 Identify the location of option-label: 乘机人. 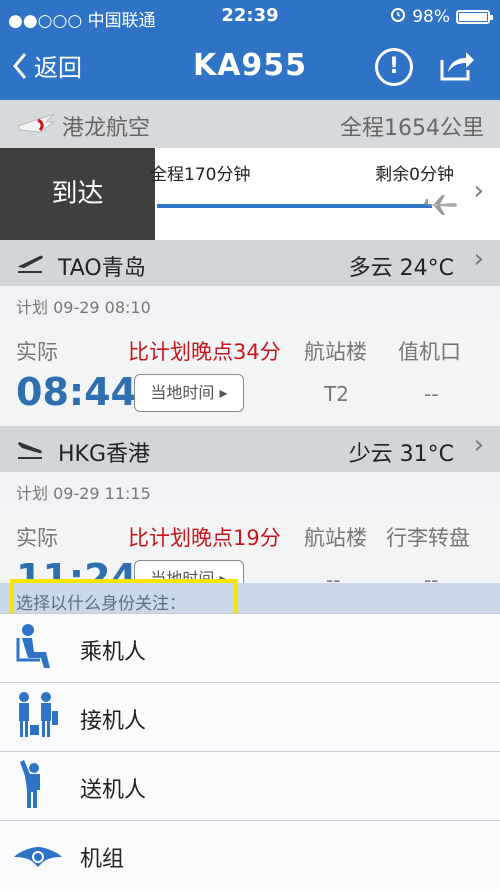
(113, 652).